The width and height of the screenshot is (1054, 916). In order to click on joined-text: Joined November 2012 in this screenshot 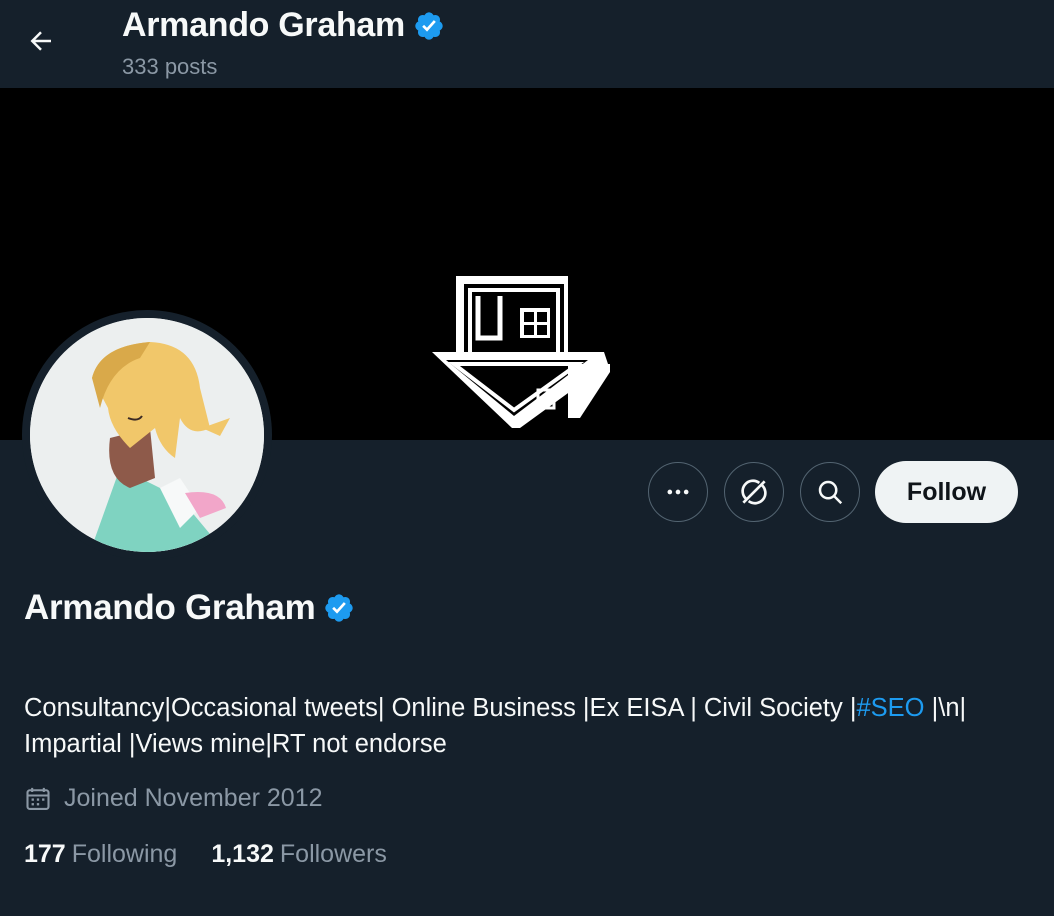, I will do `click(193, 798)`.